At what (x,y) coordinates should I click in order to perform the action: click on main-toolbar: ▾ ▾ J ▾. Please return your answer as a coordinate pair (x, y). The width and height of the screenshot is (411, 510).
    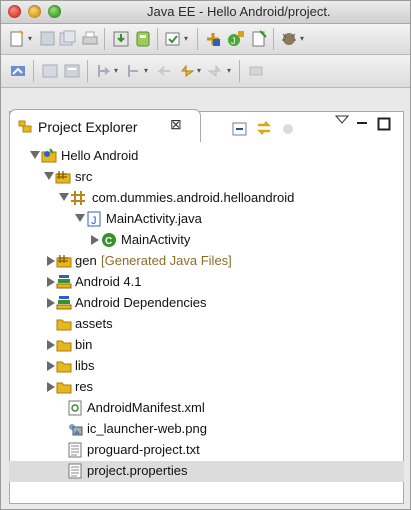
    Looking at the image, I should click on (205, 39).